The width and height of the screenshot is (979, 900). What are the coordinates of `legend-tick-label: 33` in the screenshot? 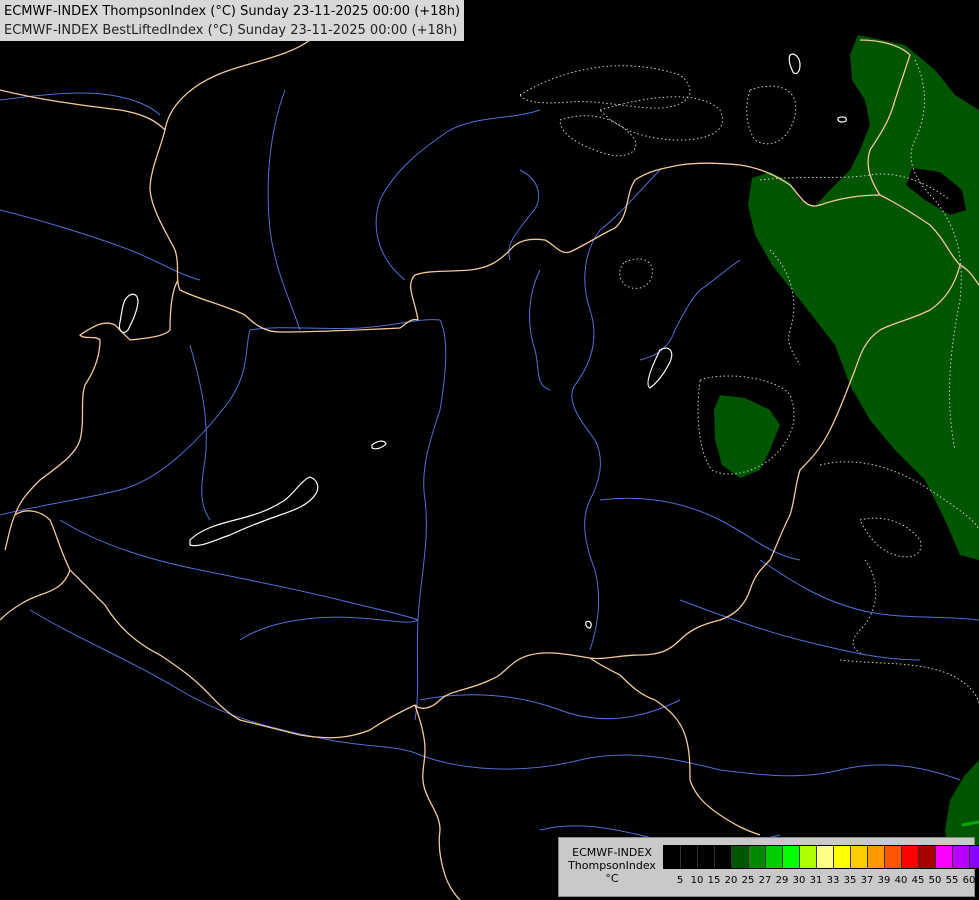 It's located at (833, 880).